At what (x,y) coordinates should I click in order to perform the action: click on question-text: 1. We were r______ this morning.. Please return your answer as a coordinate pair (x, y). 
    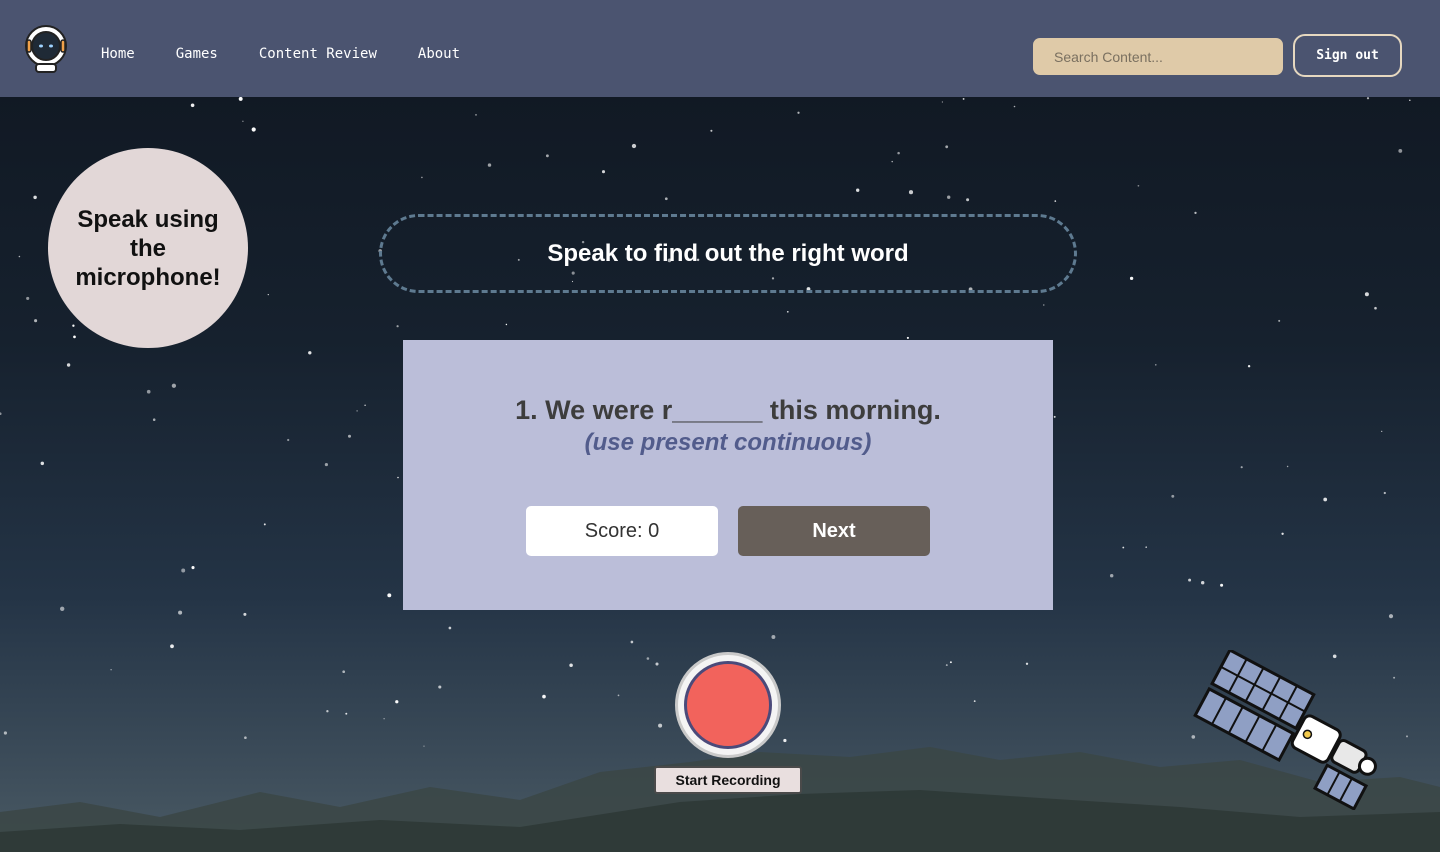
    Looking at the image, I should click on (728, 410).